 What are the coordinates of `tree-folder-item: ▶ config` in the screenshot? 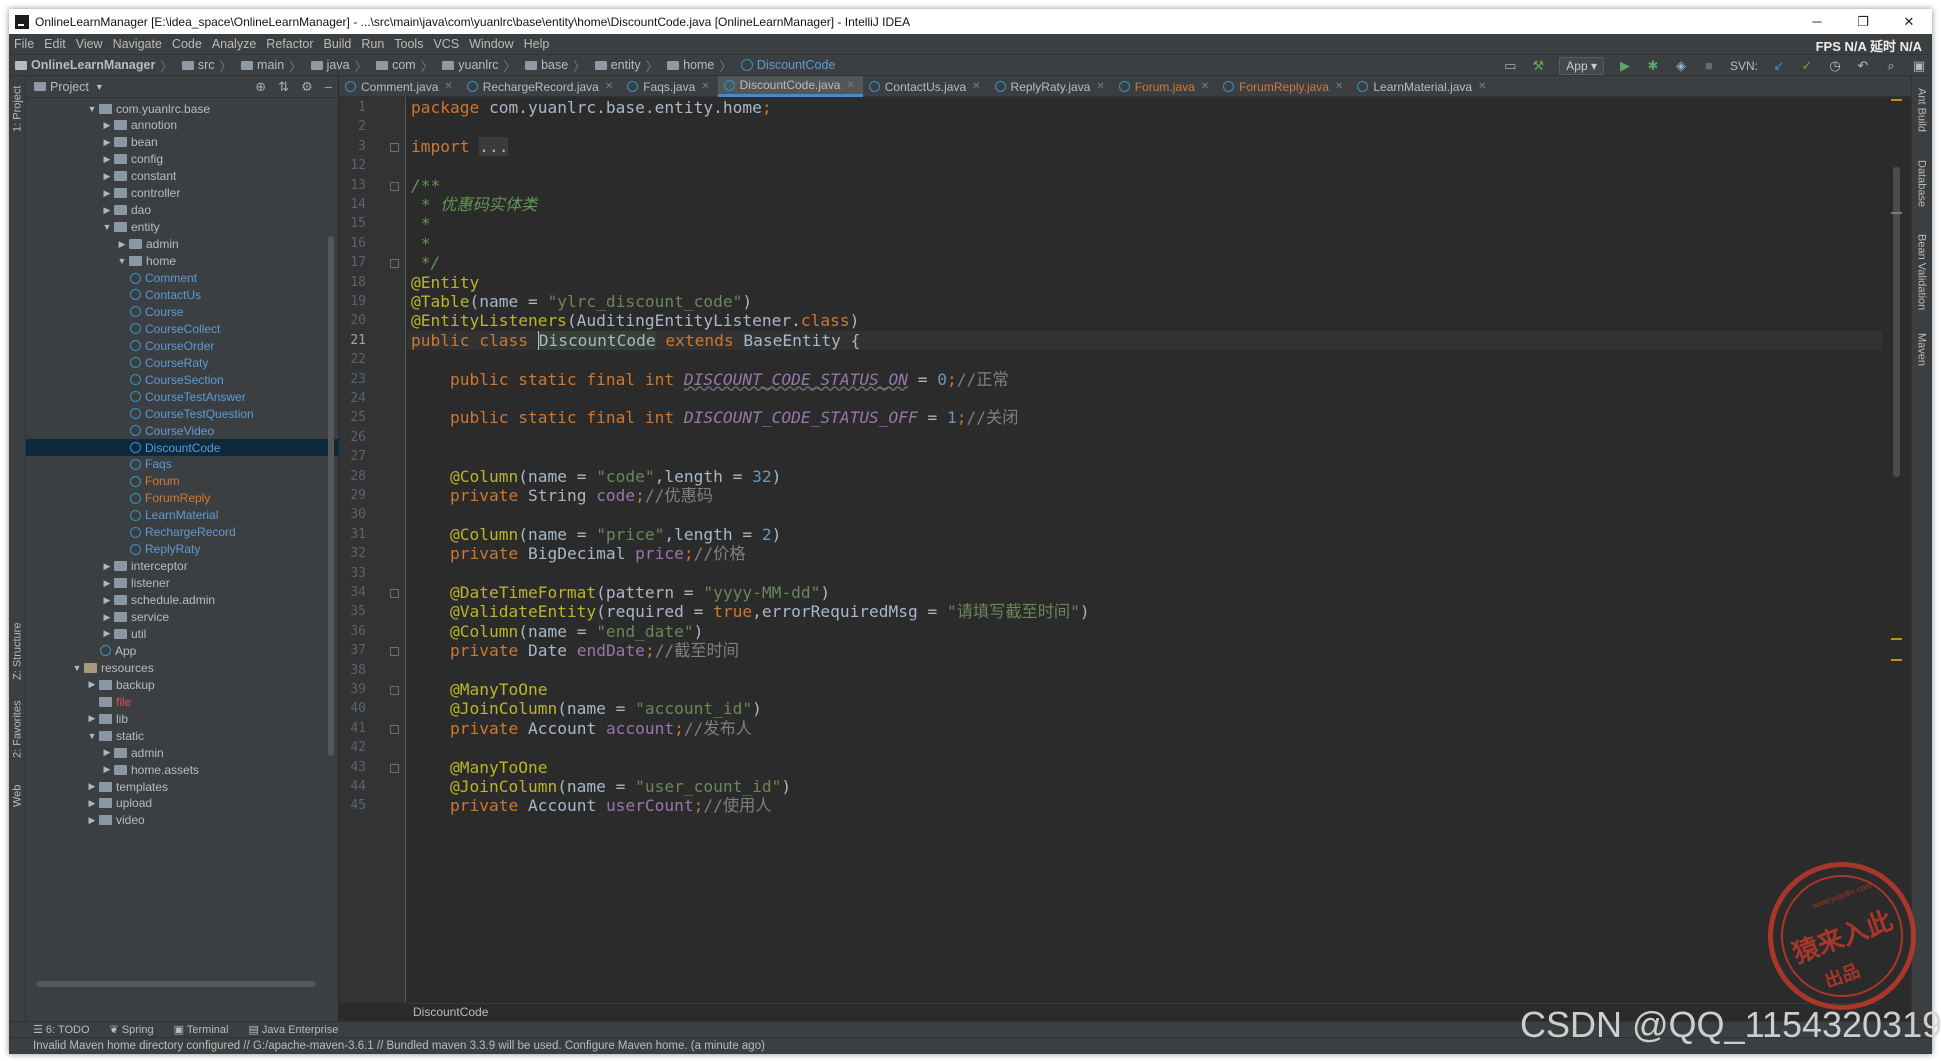 It's located at (182, 159).